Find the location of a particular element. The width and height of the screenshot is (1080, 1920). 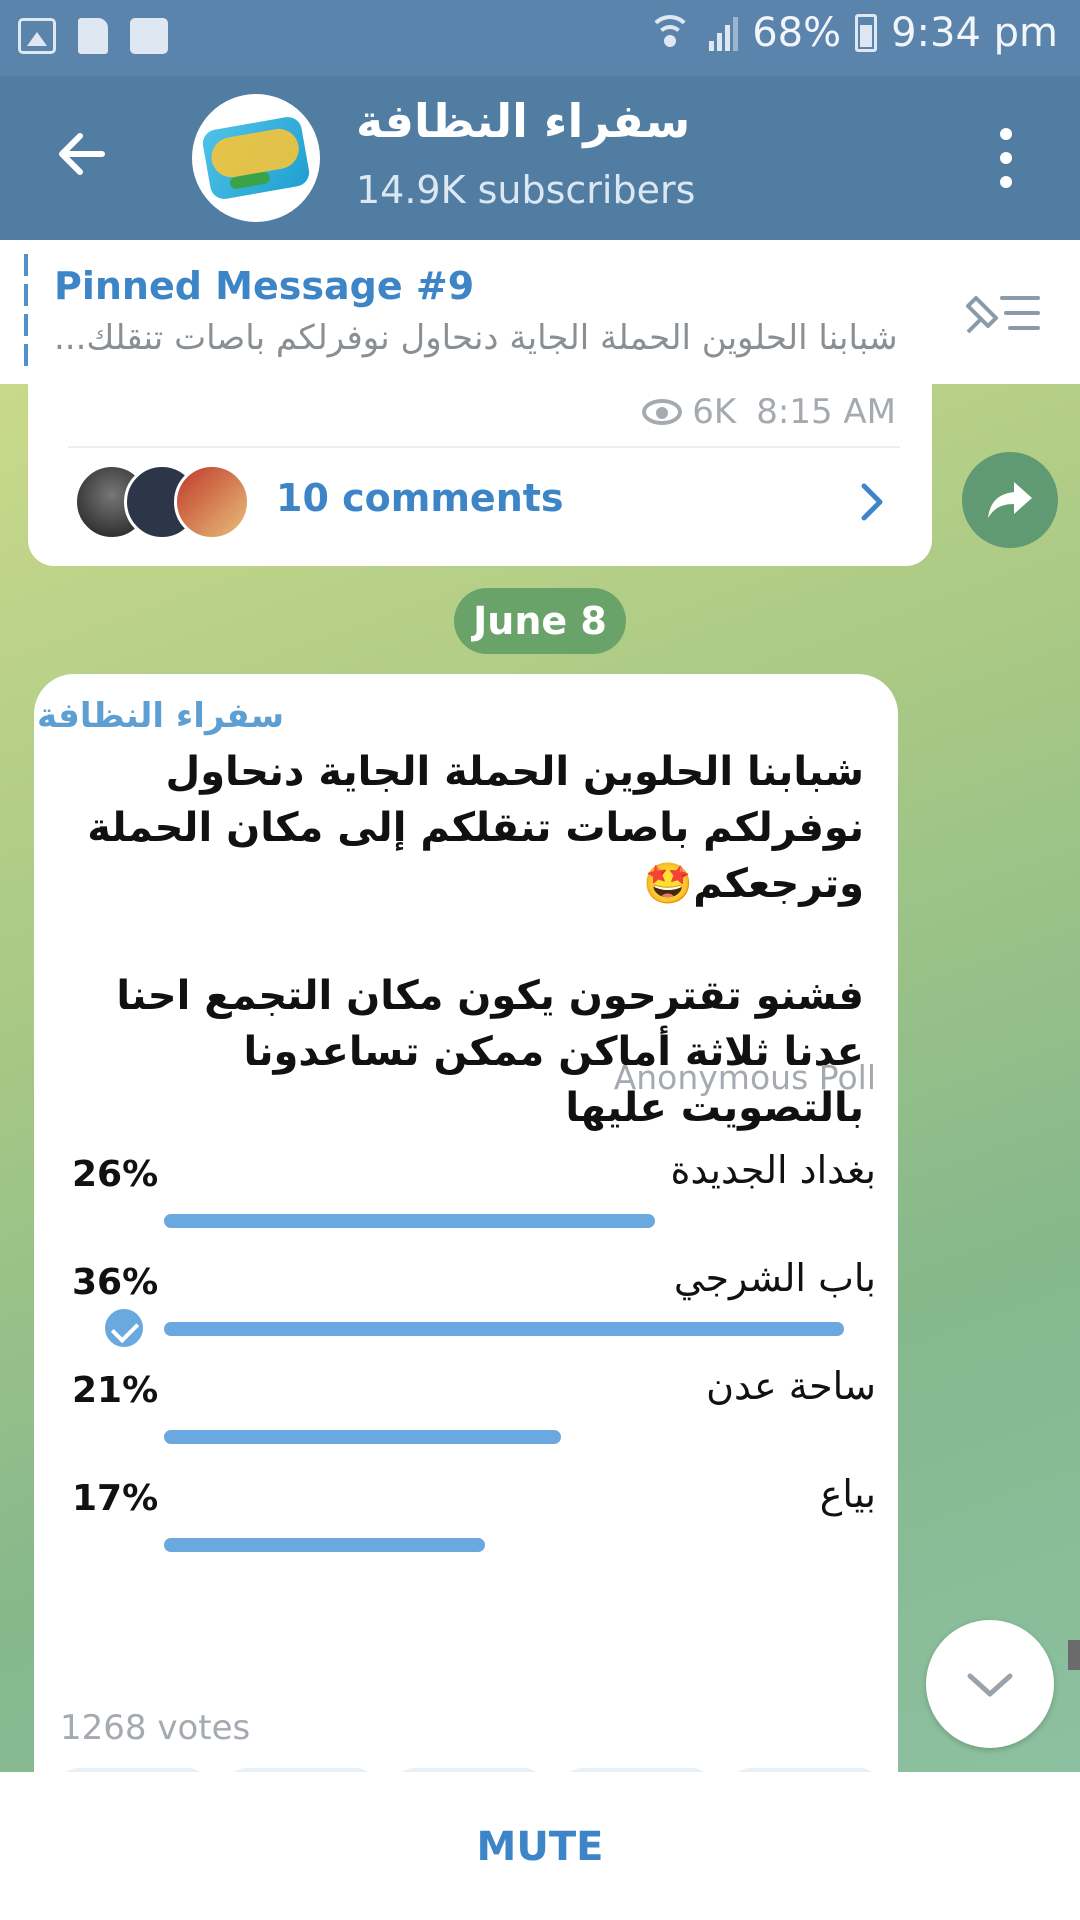

vote-count: 1268 votes is located at coordinates (155, 1728).